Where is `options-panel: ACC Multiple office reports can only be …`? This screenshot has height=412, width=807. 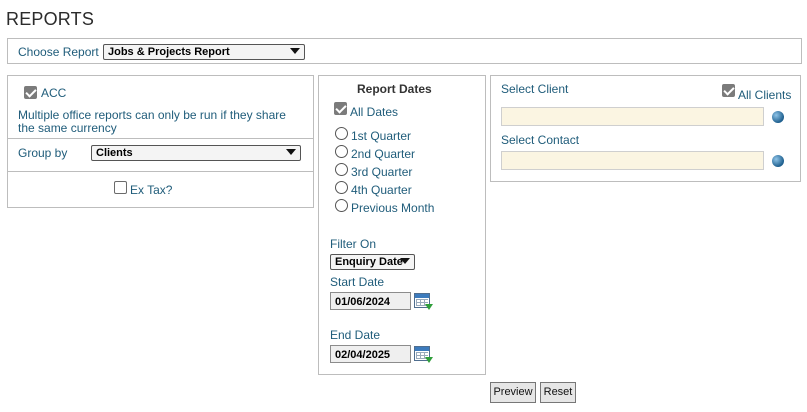 options-panel: ACC Multiple office reports can only be … is located at coordinates (160, 141).